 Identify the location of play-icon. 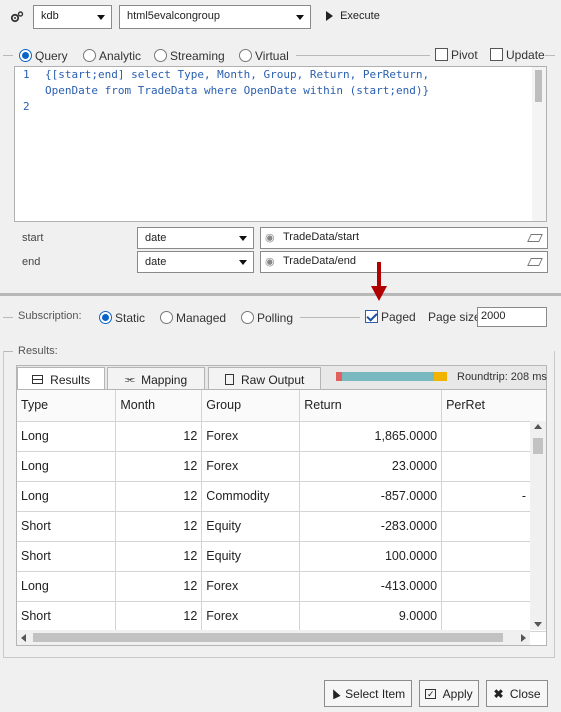
(329, 16).